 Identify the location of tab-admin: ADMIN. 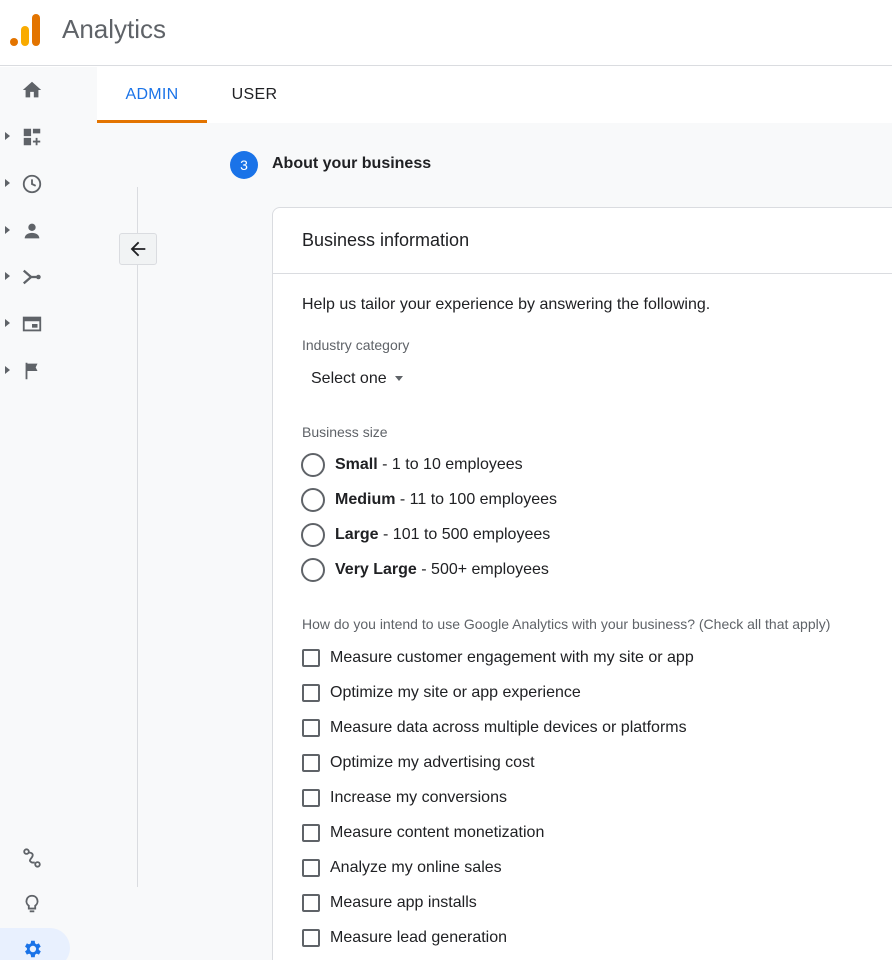
(152, 95).